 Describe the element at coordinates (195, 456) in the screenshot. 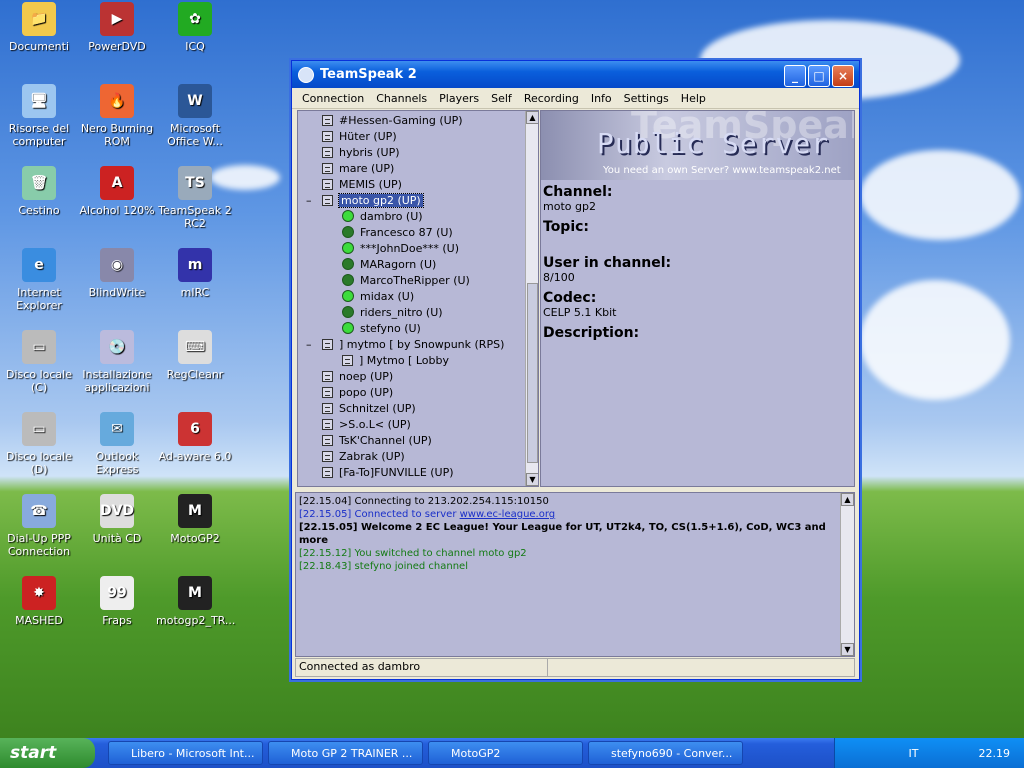

I see `desktop-icon-label: Ad-aware 6.0` at that location.